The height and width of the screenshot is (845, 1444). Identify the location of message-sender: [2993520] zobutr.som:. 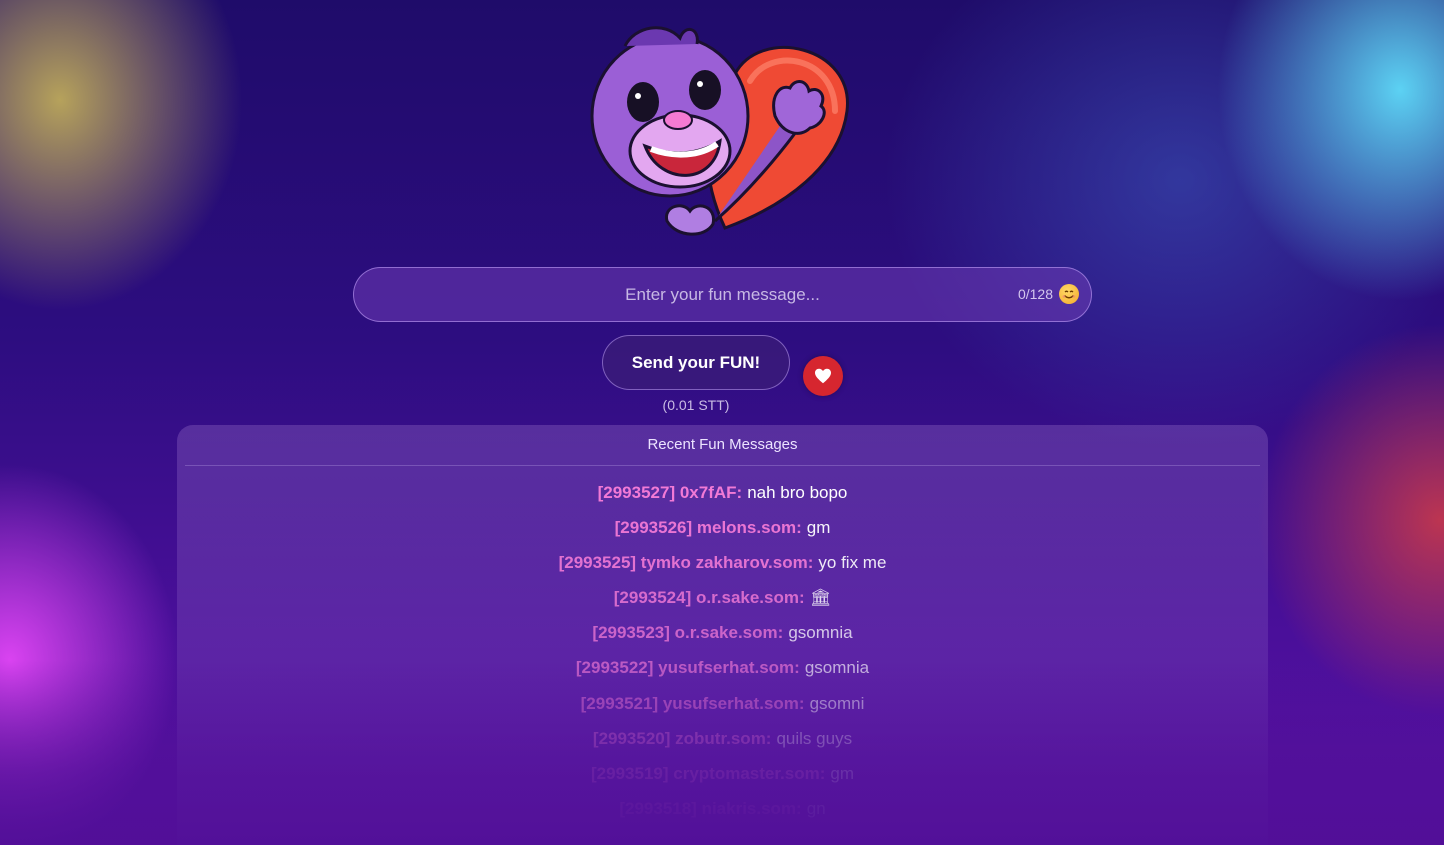
(682, 738).